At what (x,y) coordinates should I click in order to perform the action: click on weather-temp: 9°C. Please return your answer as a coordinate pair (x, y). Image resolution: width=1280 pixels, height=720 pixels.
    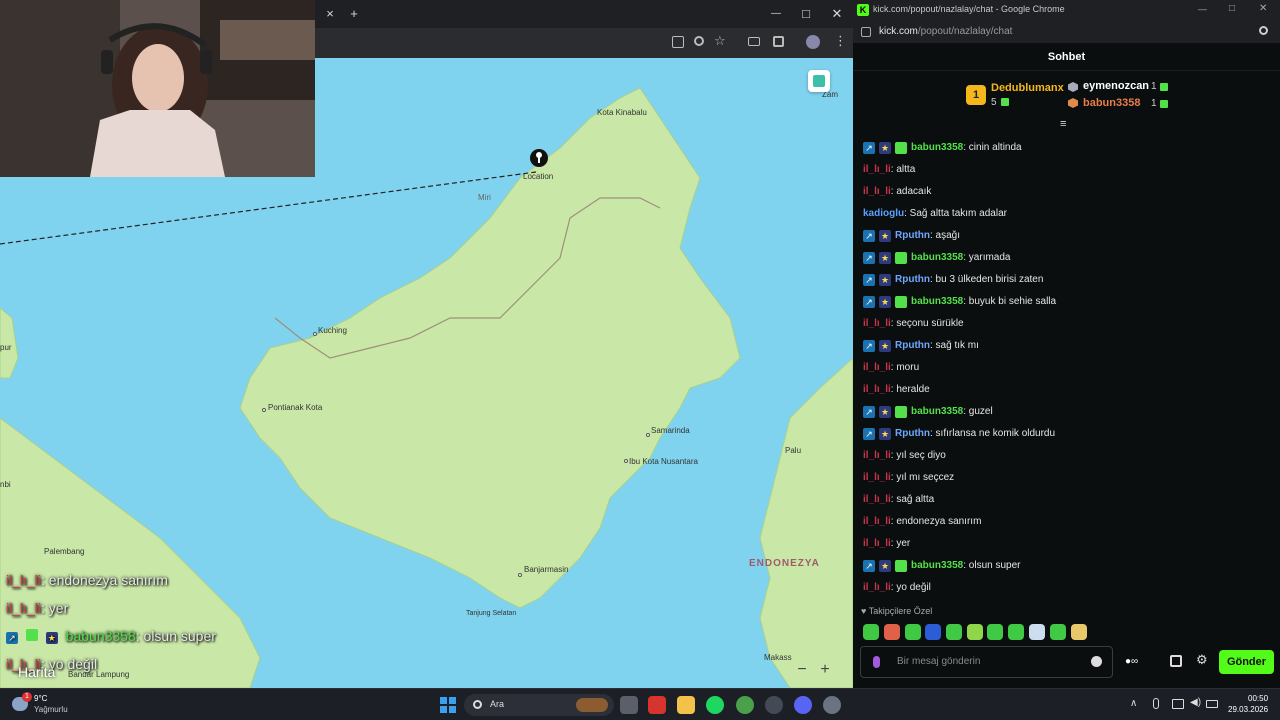
    Looking at the image, I should click on (40, 698).